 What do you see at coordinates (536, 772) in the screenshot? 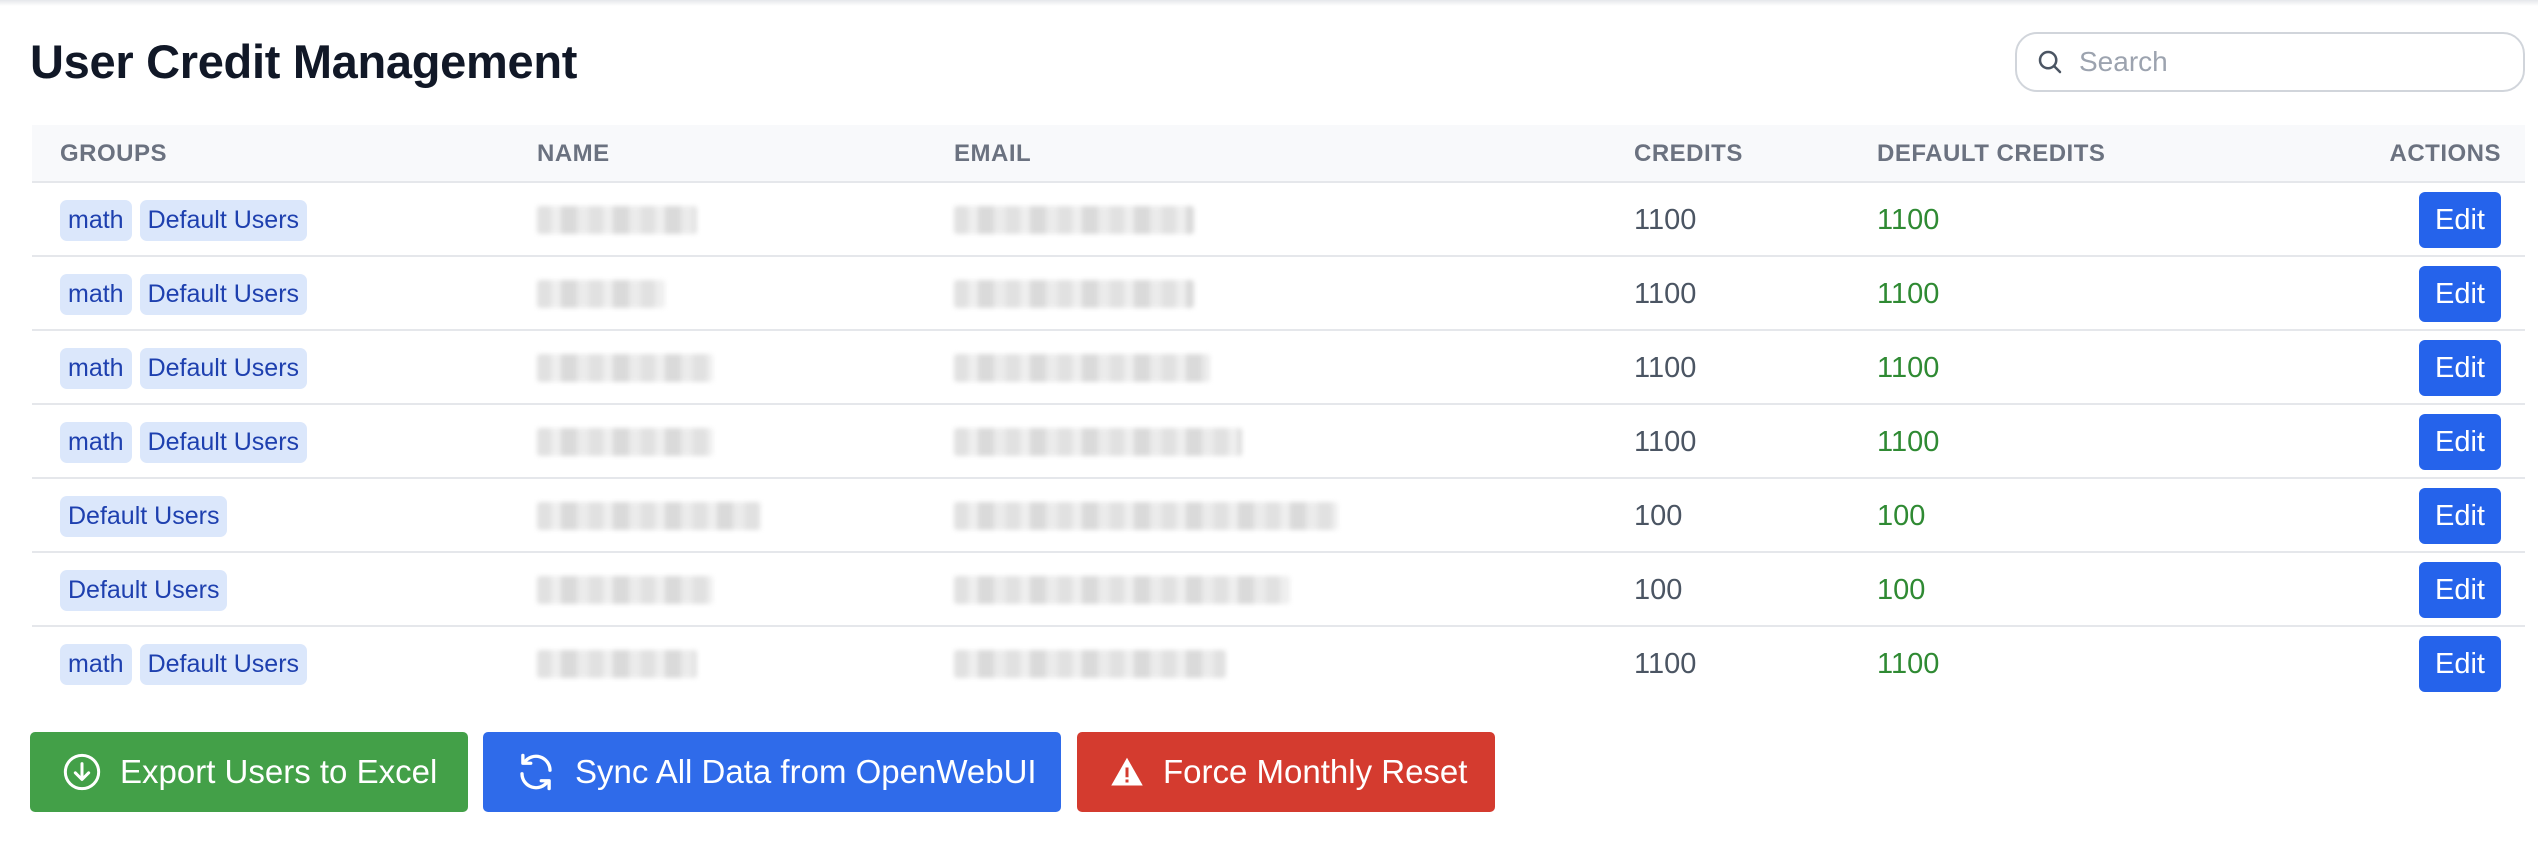
I see `refresh-icon` at bounding box center [536, 772].